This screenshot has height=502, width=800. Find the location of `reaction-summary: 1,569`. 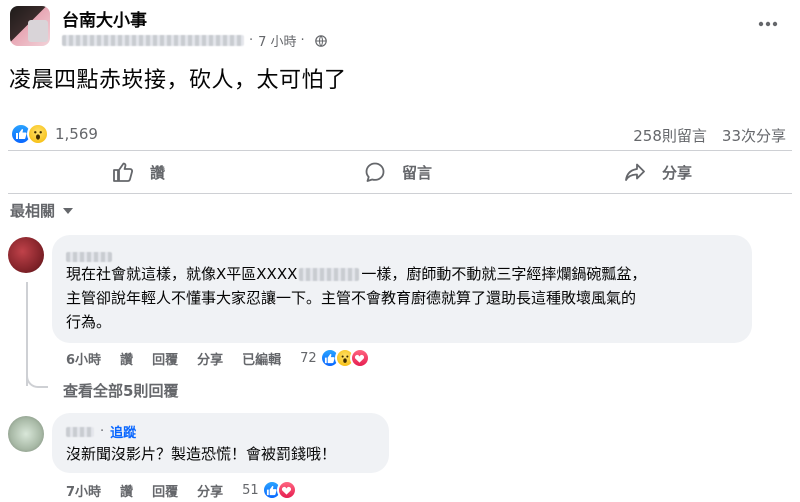

reaction-summary: 1,569 is located at coordinates (54, 134).